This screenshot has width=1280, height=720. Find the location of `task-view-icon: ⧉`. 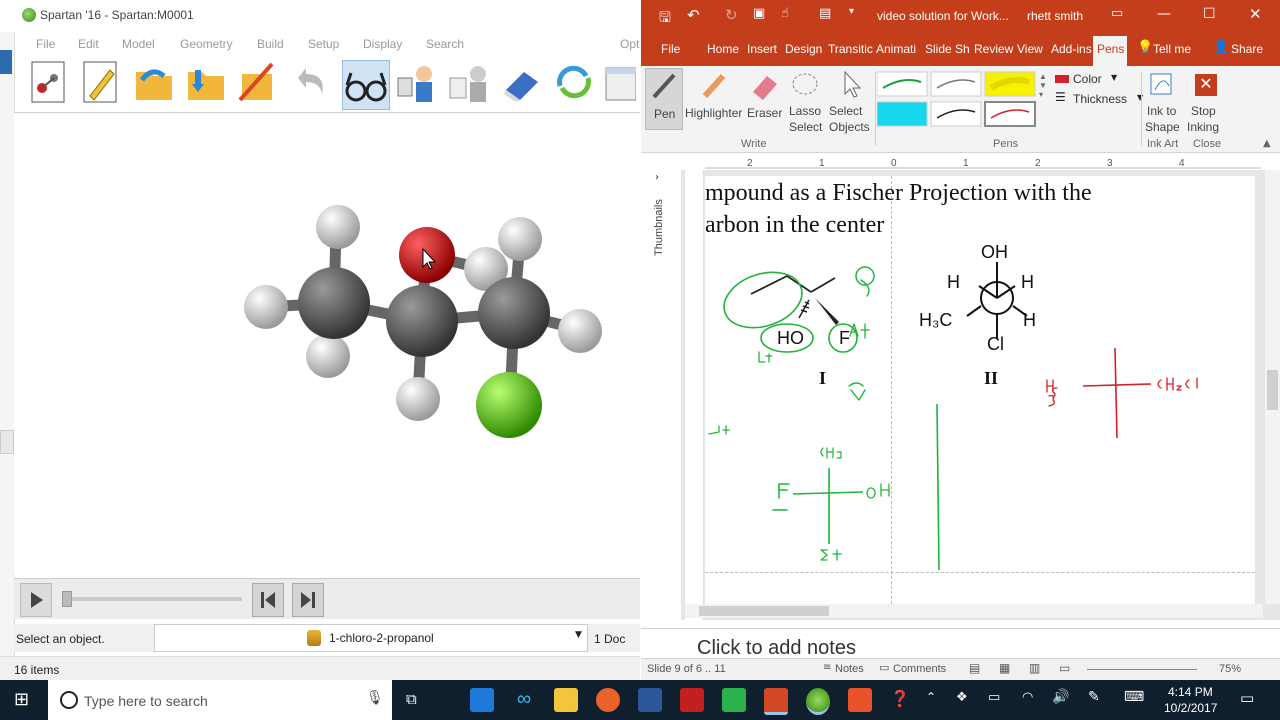

task-view-icon: ⧉ is located at coordinates (411, 699).